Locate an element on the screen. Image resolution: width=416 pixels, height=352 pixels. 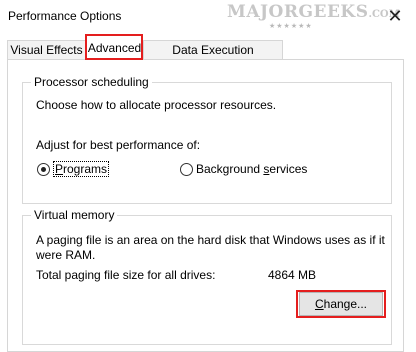
majorgeeks-watermark: MAJORGEEKS.COM ★★★★★★ is located at coordinates (312, 16).